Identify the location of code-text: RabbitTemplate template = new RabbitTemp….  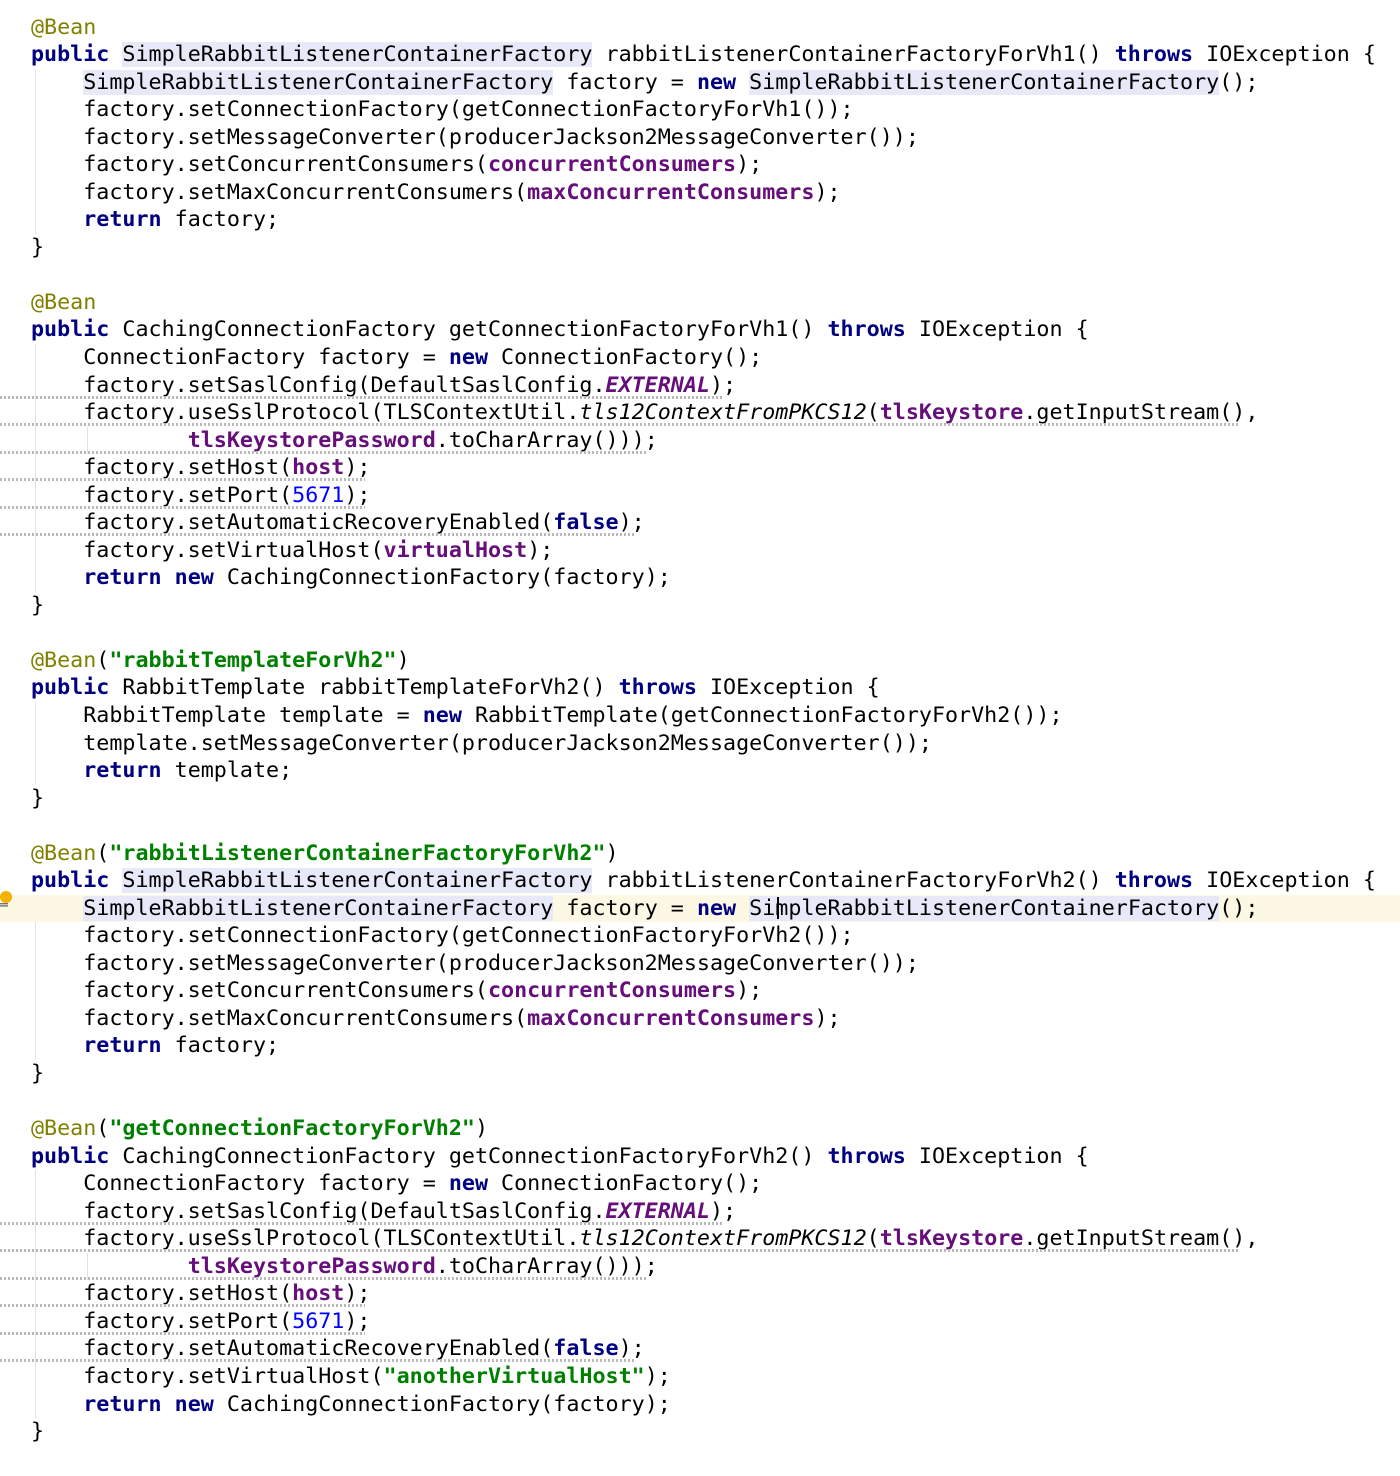
(546, 716).